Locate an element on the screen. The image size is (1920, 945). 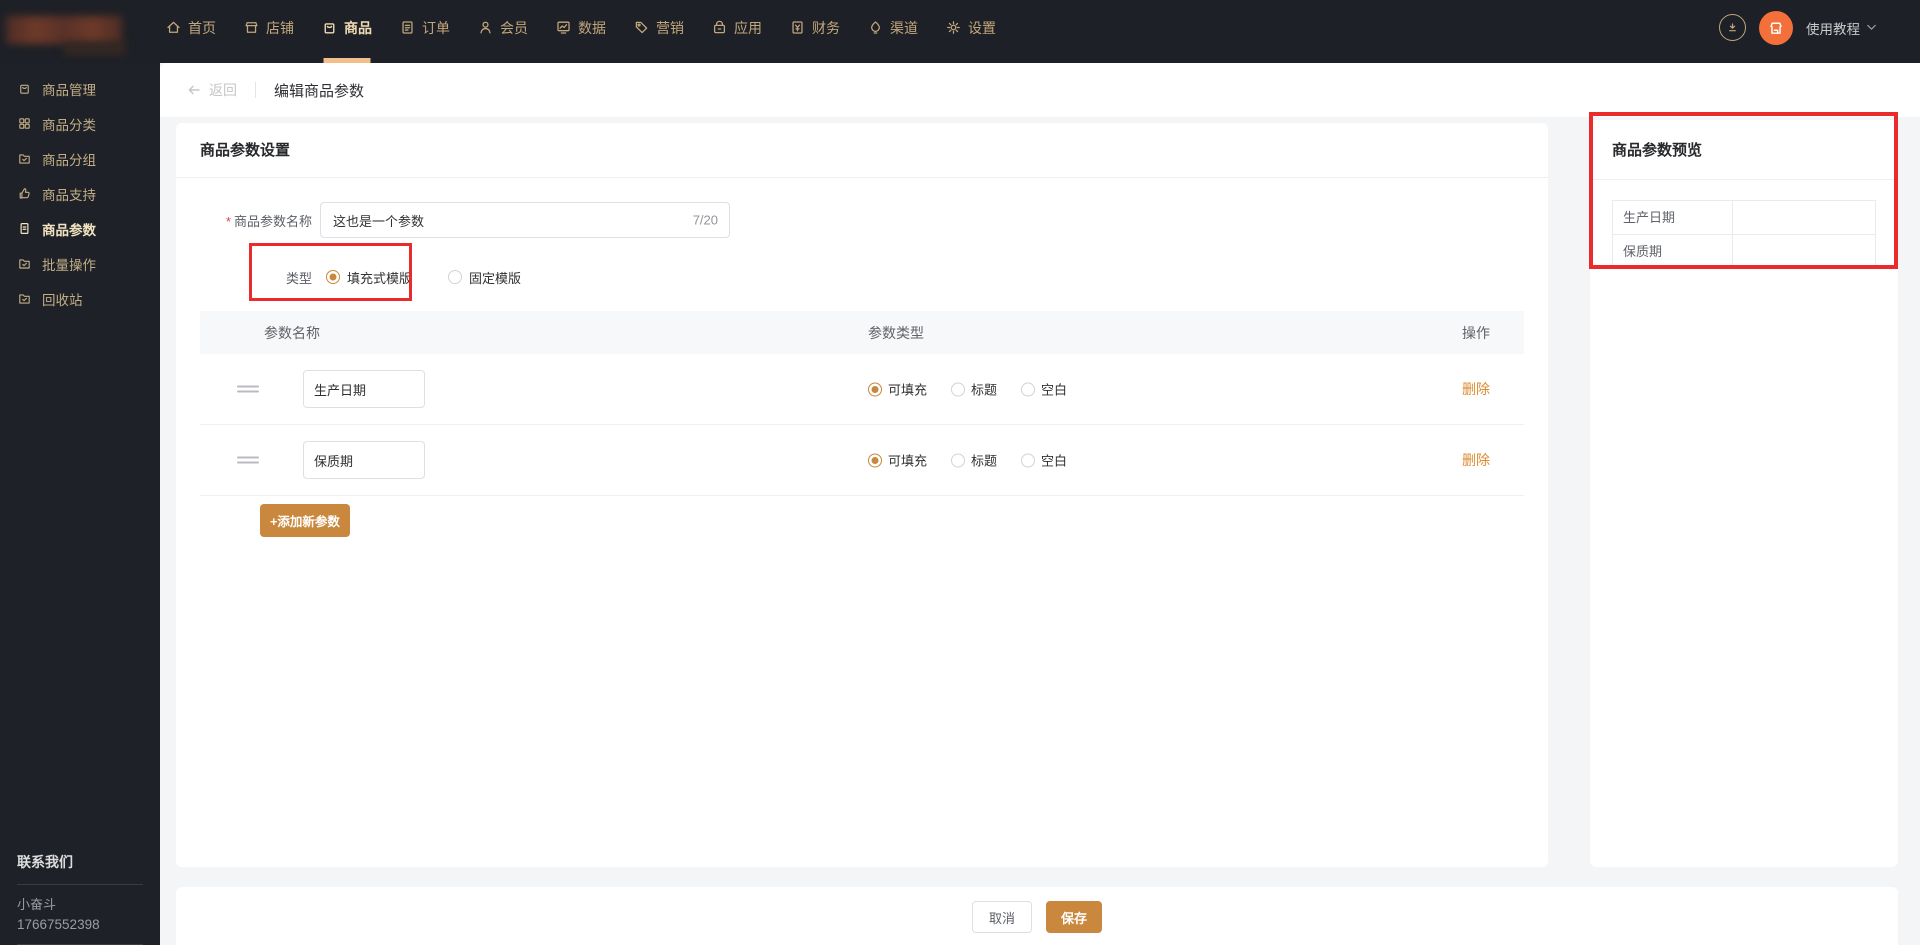
member-icon is located at coordinates (485, 27).